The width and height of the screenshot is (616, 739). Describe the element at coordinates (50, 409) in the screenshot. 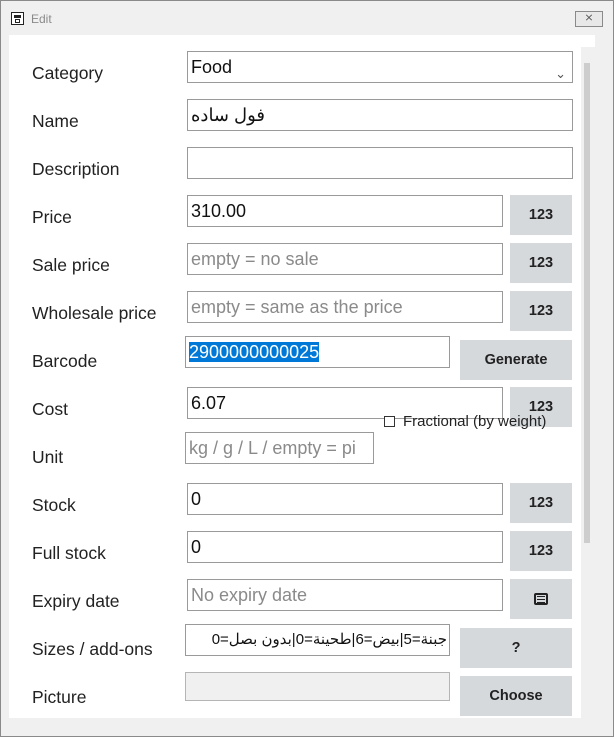

I see `cost-label: Cost` at that location.